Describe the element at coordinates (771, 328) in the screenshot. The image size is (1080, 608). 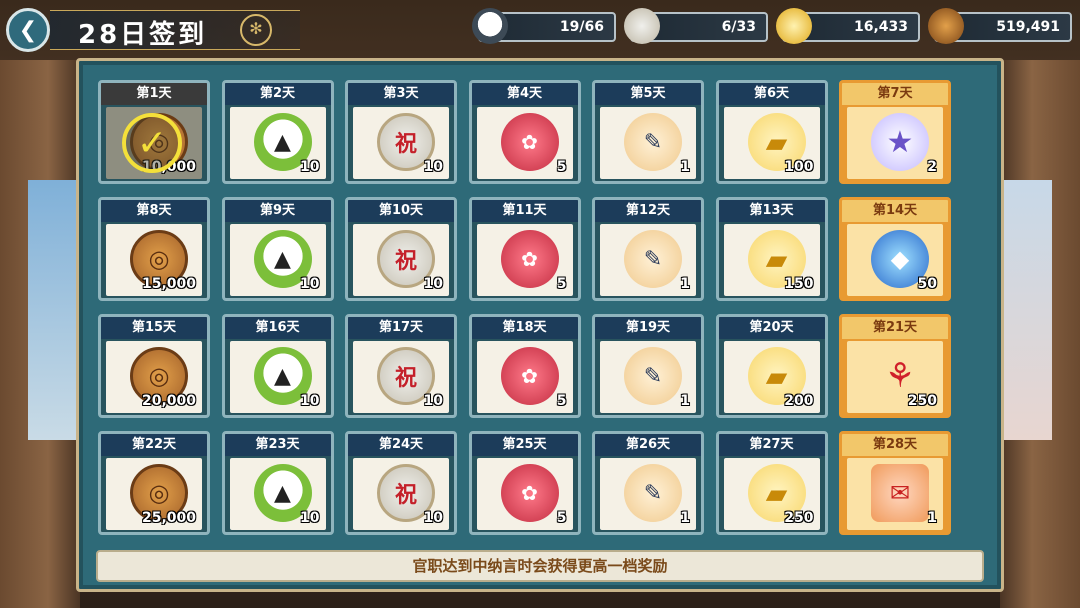
I see `day-label: 第20天` at that location.